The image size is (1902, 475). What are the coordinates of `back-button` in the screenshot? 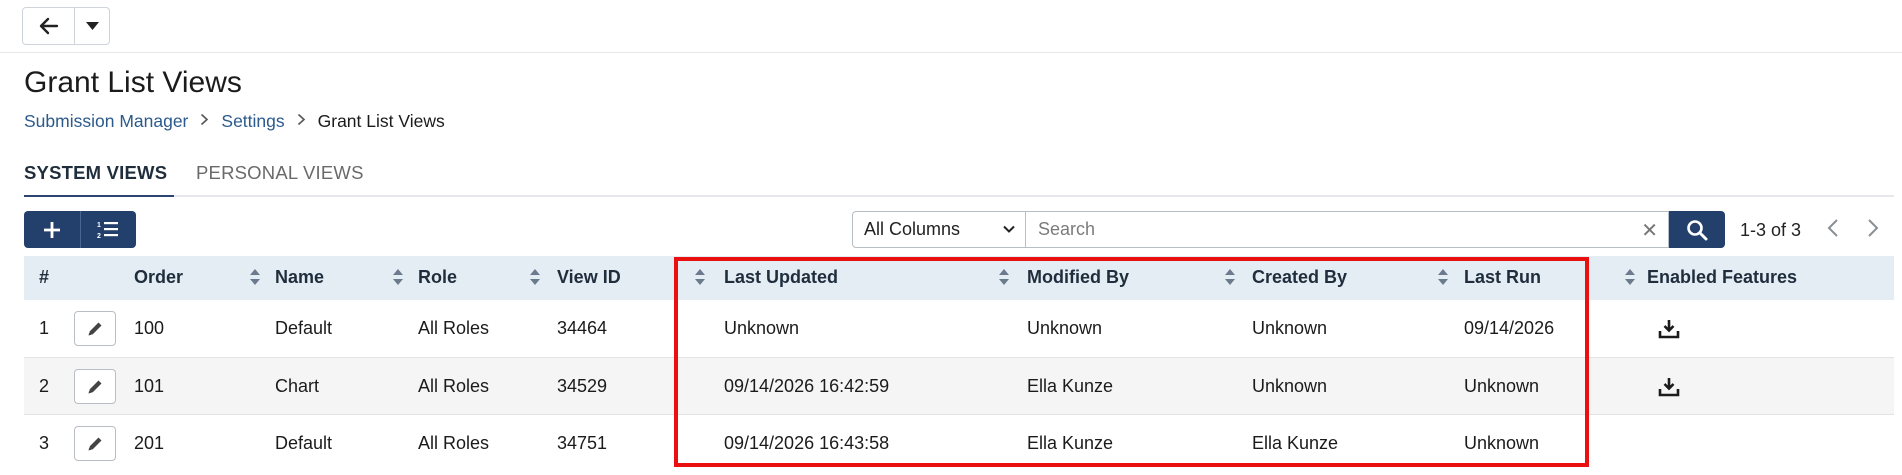 It's located at (48, 26).